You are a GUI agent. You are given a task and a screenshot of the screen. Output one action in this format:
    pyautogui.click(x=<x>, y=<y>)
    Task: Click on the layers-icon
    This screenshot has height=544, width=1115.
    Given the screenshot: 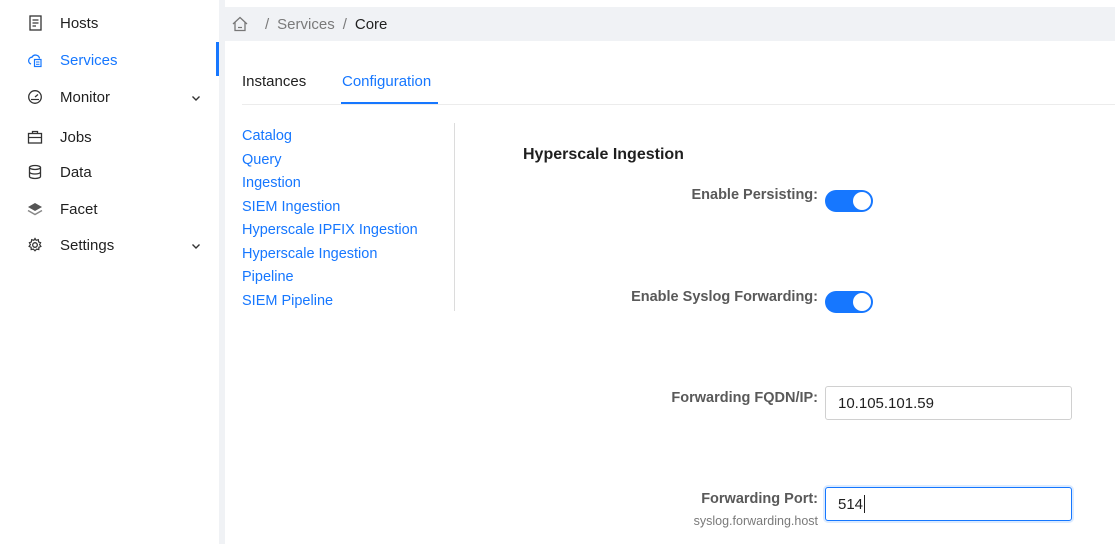 What is the action you would take?
    pyautogui.click(x=35, y=209)
    